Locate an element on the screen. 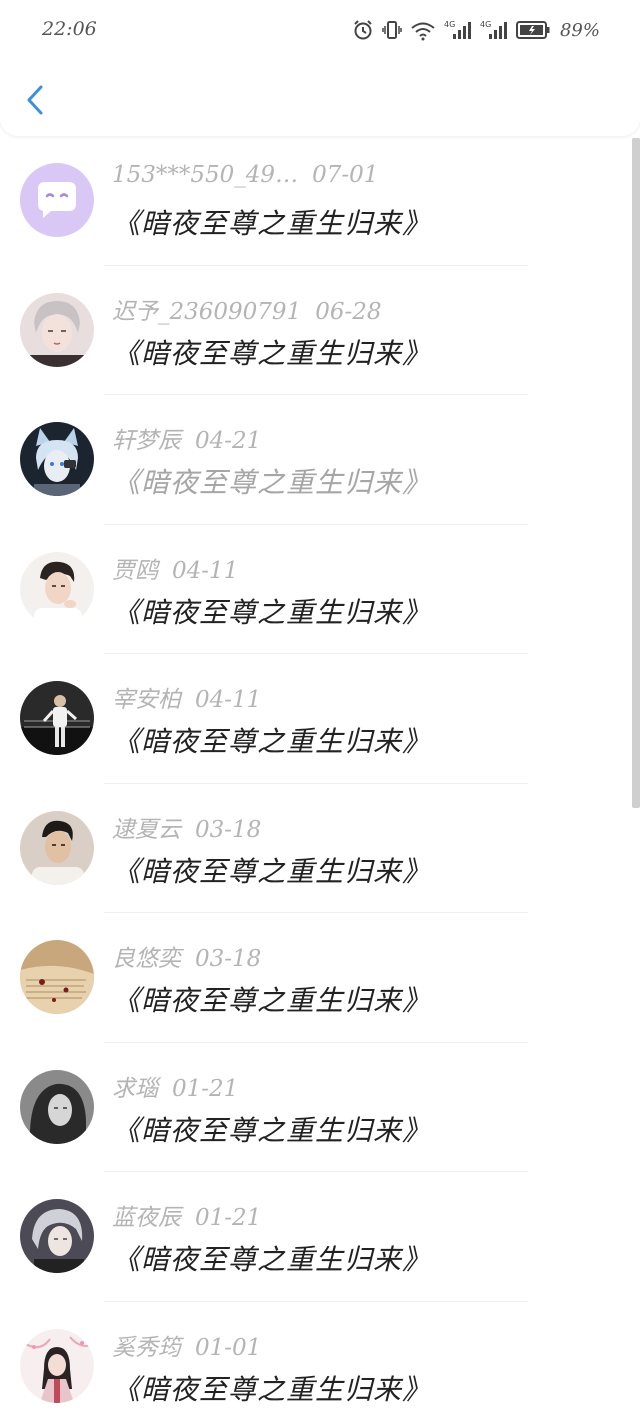 The image size is (640, 1422). sender-meta: 求瑙 01-21 is located at coordinates (175, 1086).